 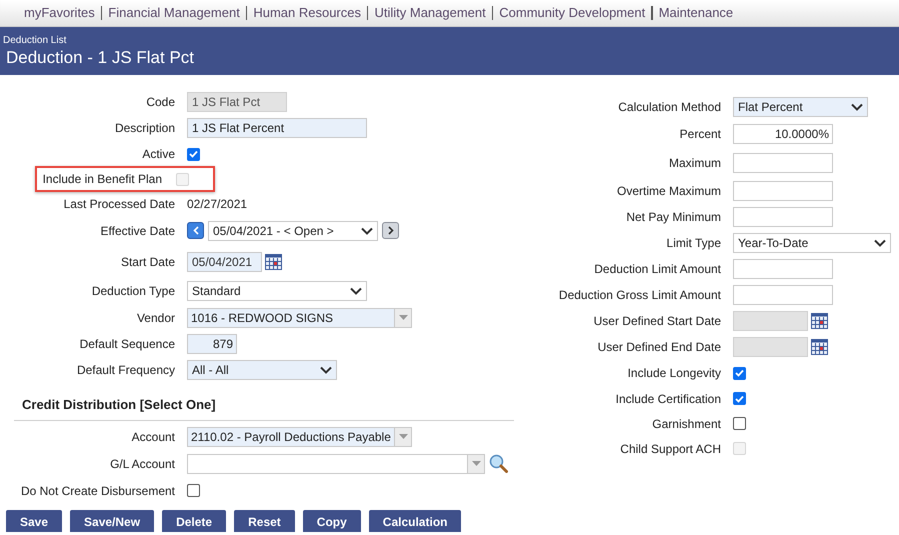 I want to click on field-label: Calculation Method, so click(x=669, y=107).